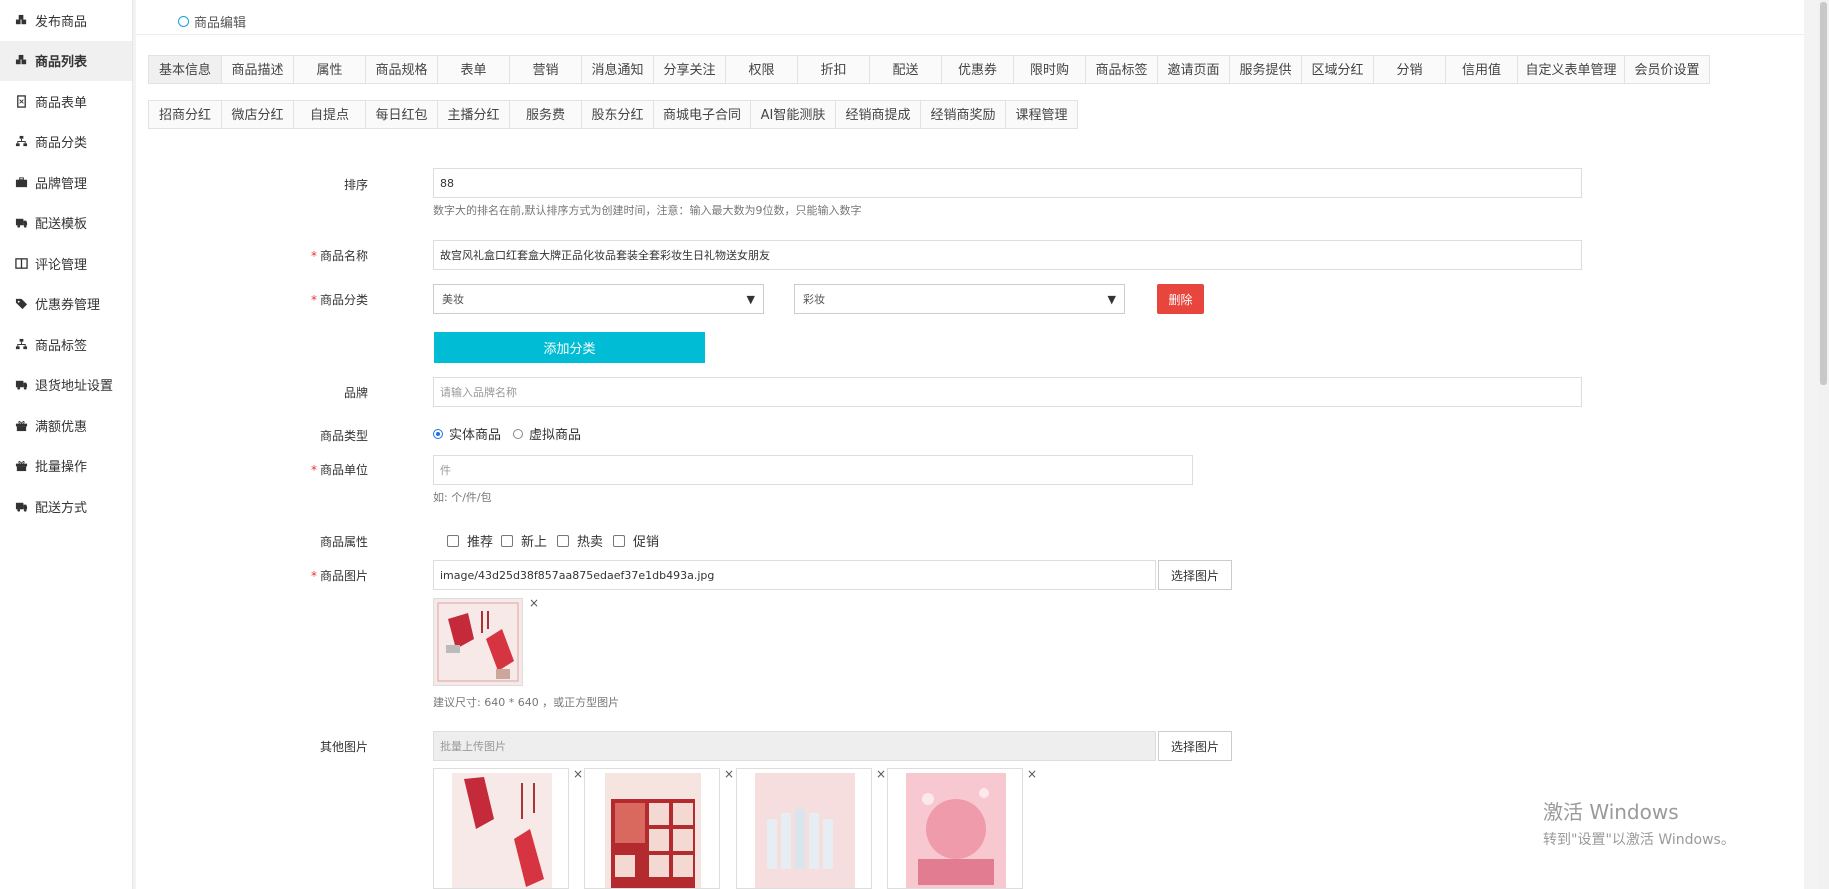 This screenshot has height=889, width=1829. Describe the element at coordinates (453, 540) in the screenshot. I see `checkbox-recommend` at that location.